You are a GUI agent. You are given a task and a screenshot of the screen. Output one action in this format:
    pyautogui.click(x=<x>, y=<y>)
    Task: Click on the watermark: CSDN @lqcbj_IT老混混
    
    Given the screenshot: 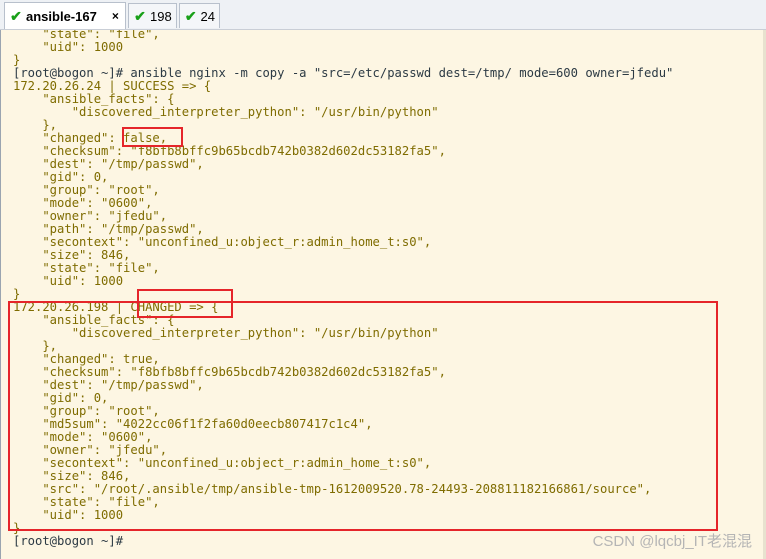 What is the action you would take?
    pyautogui.click(x=672, y=541)
    